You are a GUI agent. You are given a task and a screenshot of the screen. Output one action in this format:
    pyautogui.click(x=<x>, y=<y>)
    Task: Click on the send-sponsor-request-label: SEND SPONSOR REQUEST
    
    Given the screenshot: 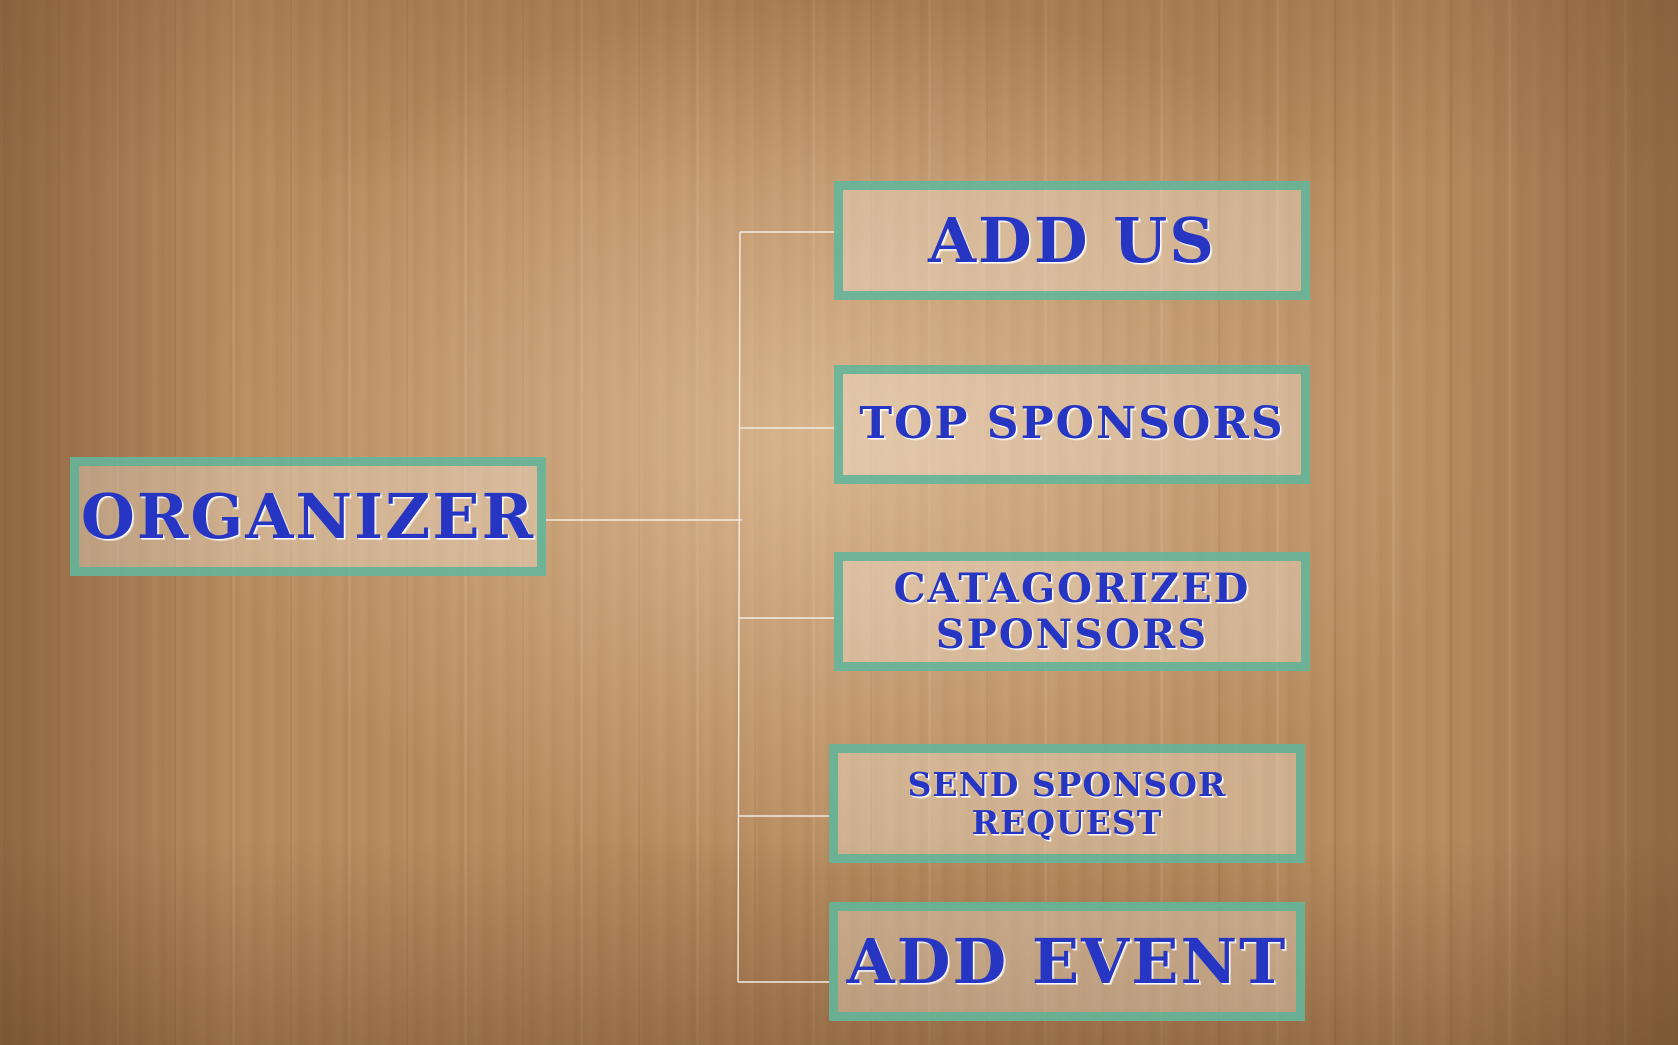 What is the action you would take?
    pyautogui.click(x=1067, y=803)
    